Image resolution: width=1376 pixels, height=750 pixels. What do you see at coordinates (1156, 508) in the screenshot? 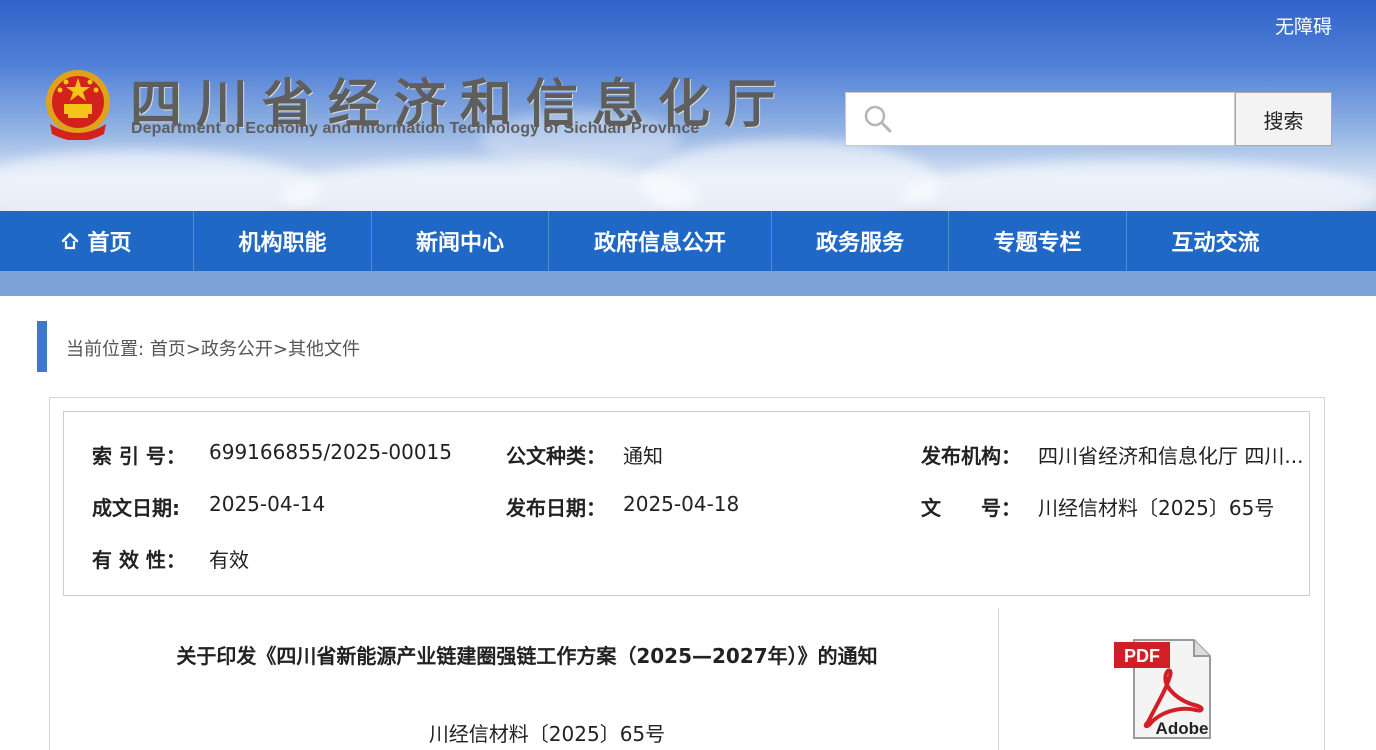
I see `doc-number-value: 川经信材料〔2025〕65号` at bounding box center [1156, 508].